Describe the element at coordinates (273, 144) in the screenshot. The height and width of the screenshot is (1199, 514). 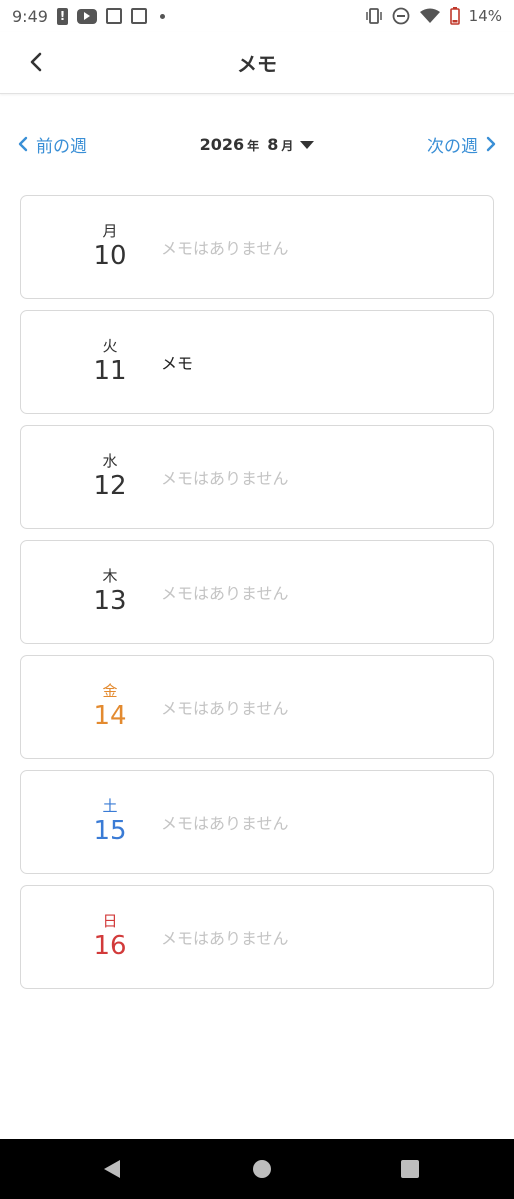
I see `month-value: 8` at that location.